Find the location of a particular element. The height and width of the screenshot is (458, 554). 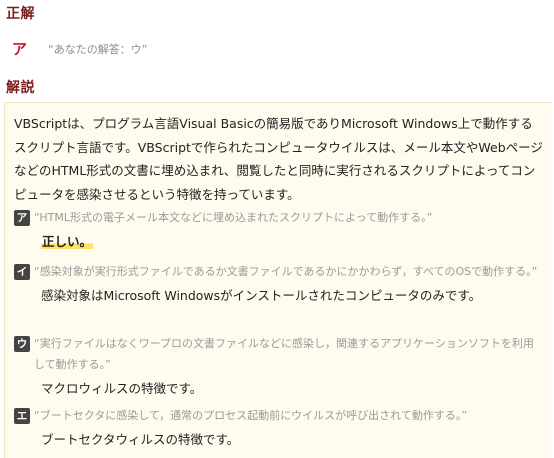

choice-u-badge: ウ is located at coordinates (22, 344).